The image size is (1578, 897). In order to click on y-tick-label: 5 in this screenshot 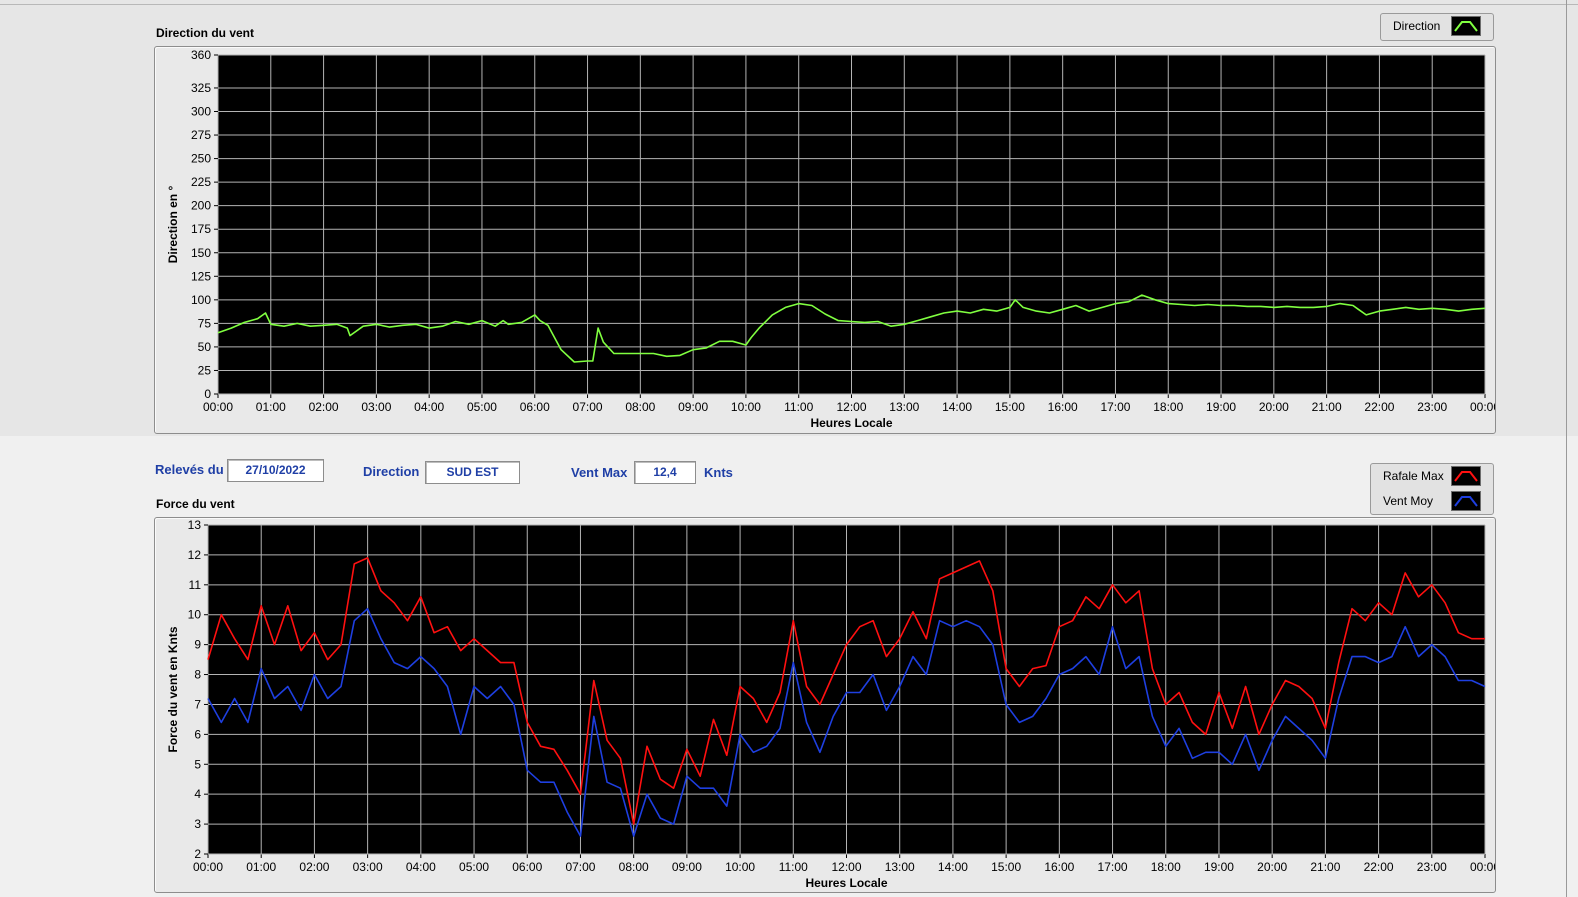, I will do `click(197, 764)`.